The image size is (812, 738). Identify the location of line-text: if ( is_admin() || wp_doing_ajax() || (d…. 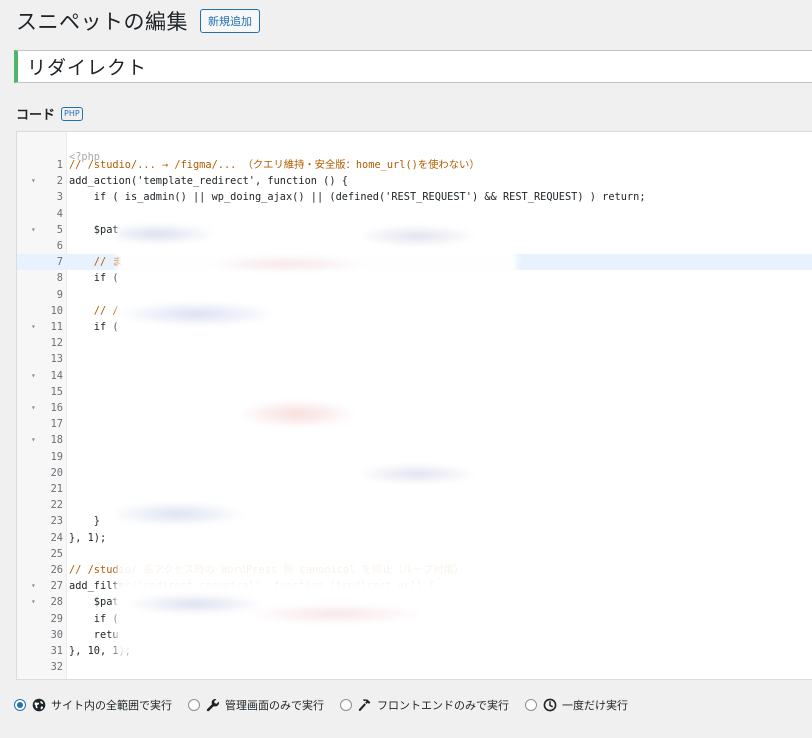
(357, 197).